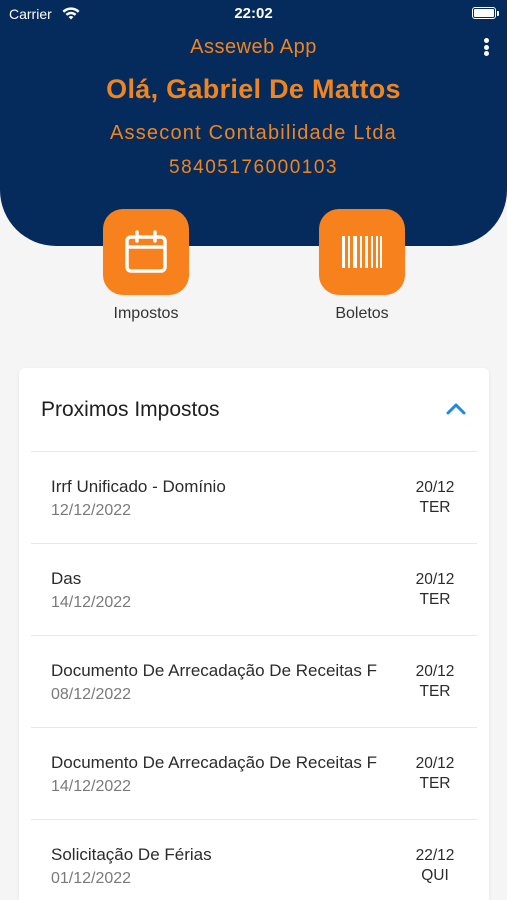  I want to click on upcoming-taxes-header: Proximos Impostos, so click(254, 409).